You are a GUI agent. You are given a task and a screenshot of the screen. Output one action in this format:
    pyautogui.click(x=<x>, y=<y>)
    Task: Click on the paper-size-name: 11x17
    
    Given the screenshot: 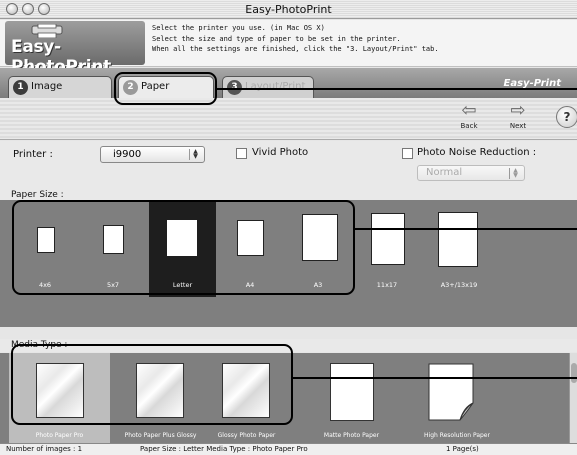 What is the action you would take?
    pyautogui.click(x=387, y=285)
    